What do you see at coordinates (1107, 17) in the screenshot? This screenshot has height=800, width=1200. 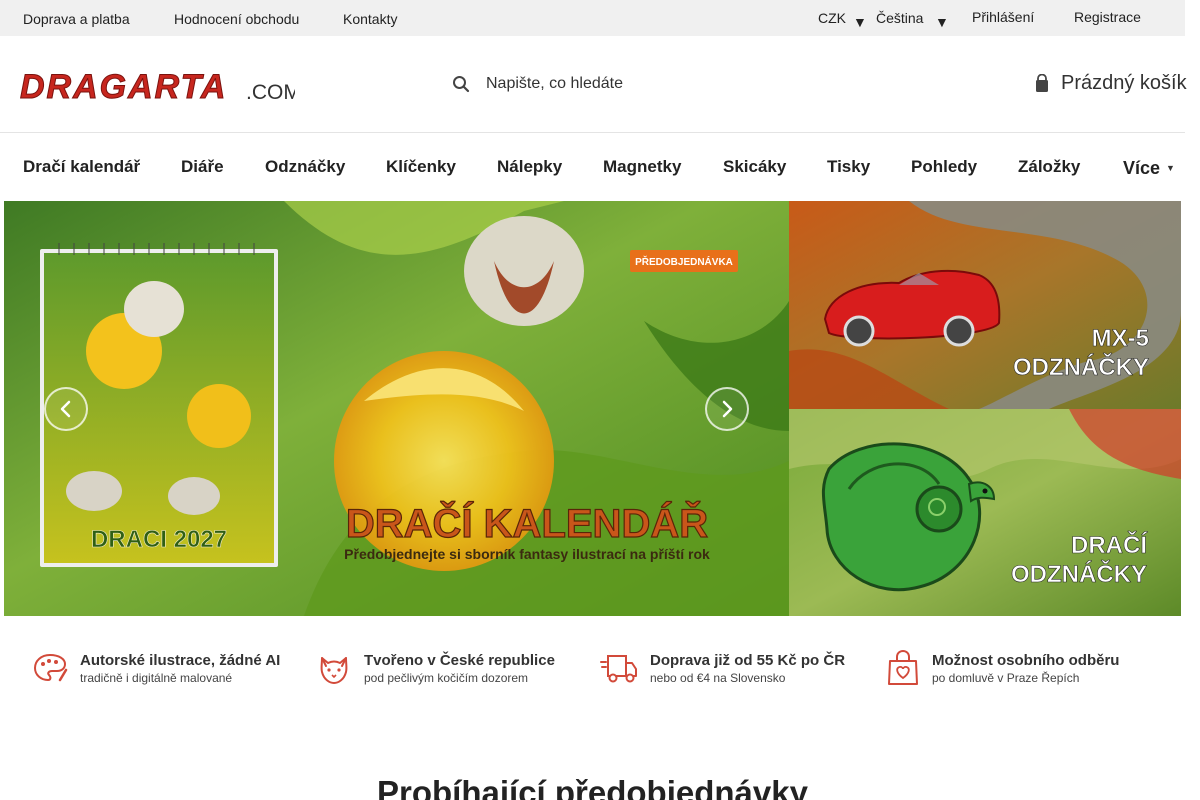 I see `register-link: Registrace` at bounding box center [1107, 17].